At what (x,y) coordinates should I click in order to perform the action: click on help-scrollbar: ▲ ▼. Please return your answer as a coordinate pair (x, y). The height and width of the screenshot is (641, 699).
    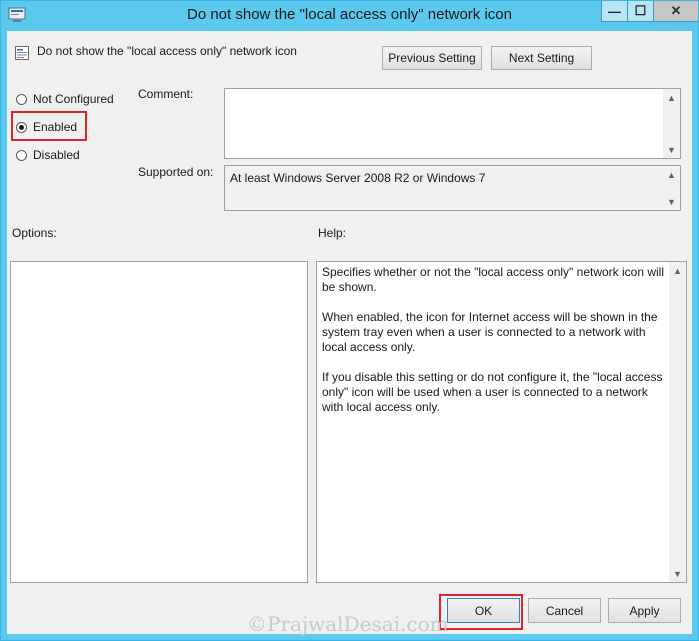
    Looking at the image, I should click on (677, 422).